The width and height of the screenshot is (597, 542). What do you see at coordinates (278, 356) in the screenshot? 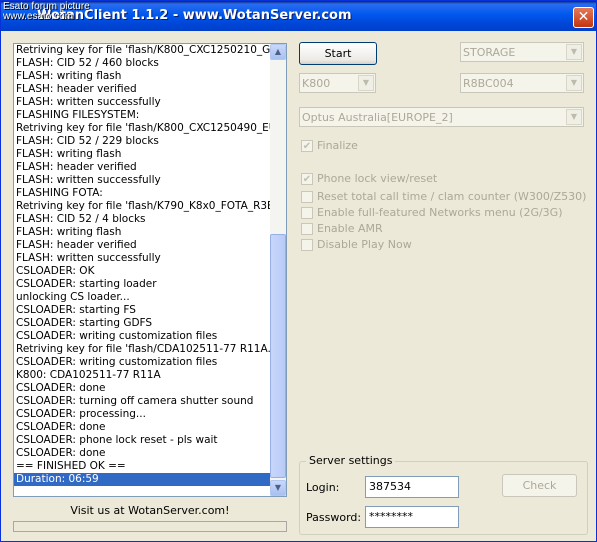
I see `scroll-thumb` at bounding box center [278, 356].